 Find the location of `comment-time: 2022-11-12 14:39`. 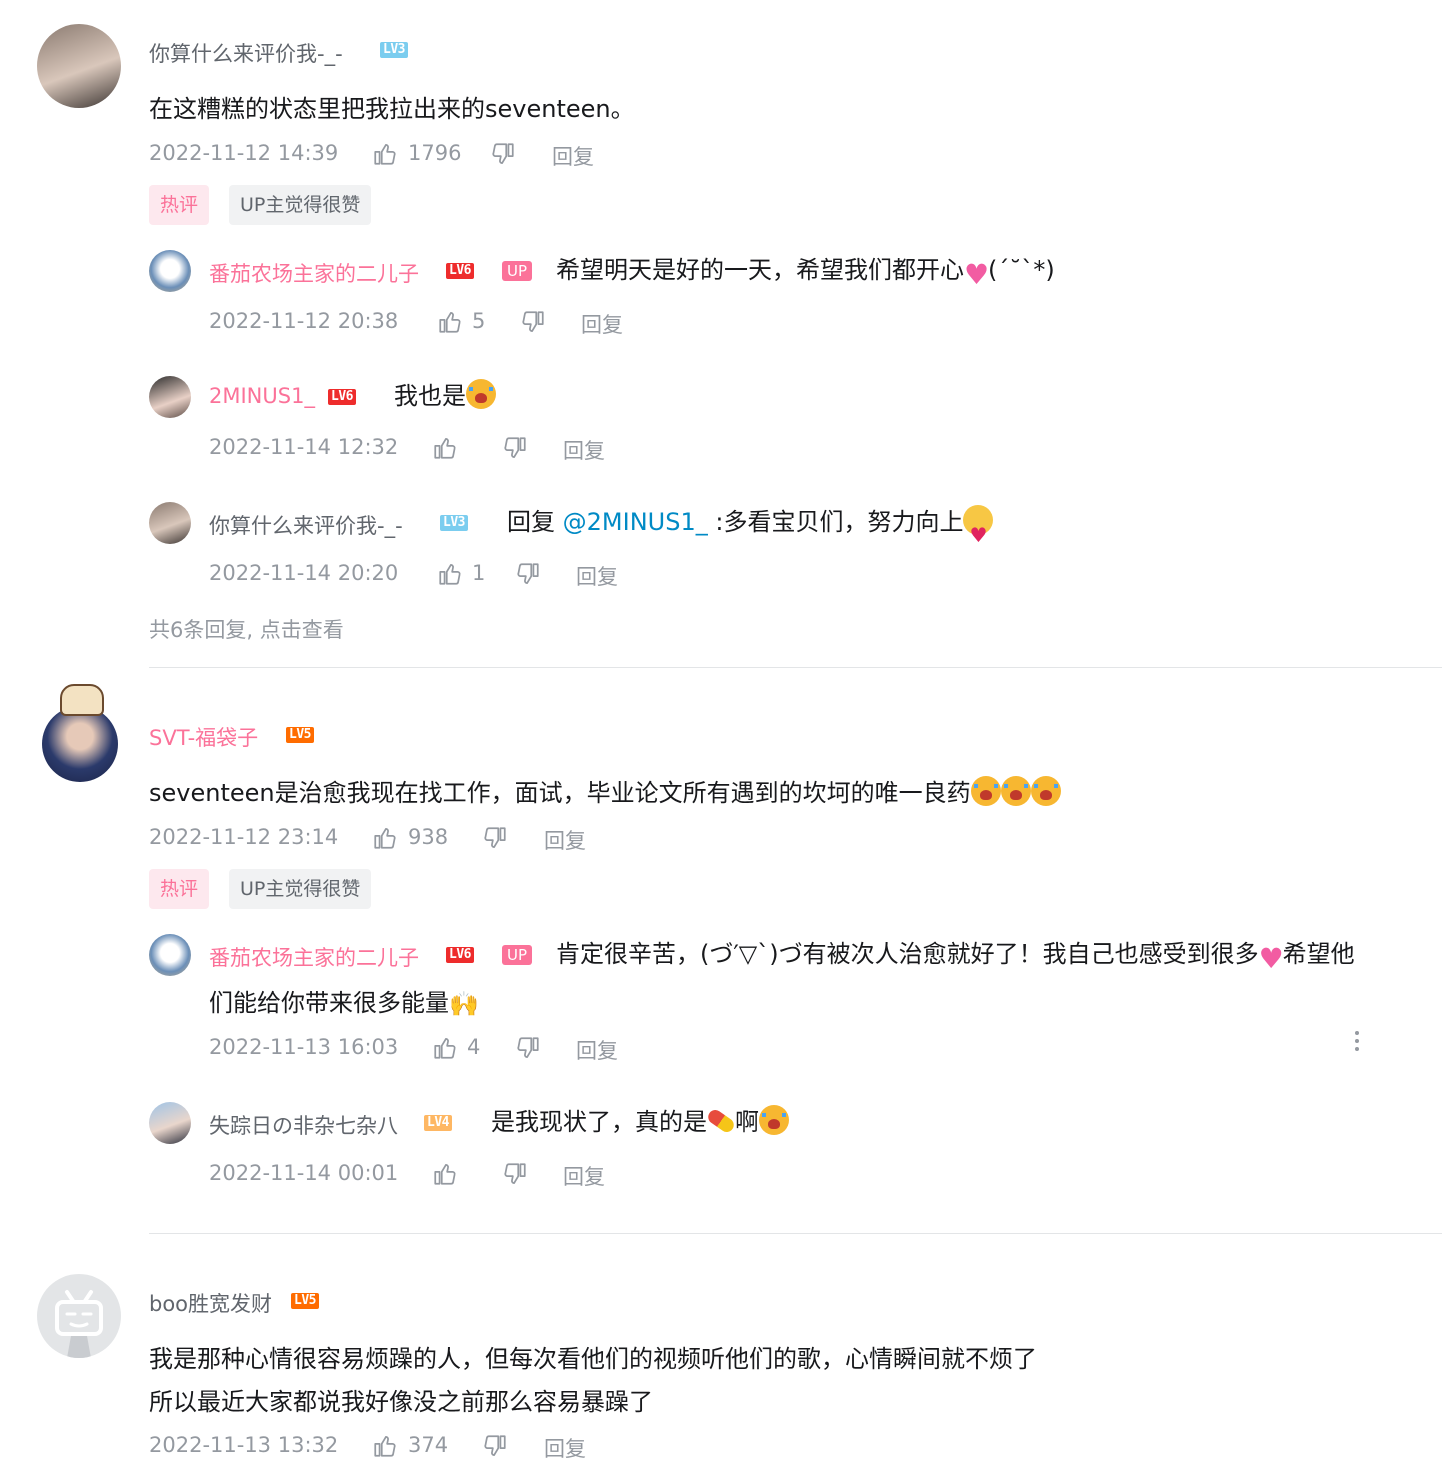

comment-time: 2022-11-12 14:39 is located at coordinates (244, 153).